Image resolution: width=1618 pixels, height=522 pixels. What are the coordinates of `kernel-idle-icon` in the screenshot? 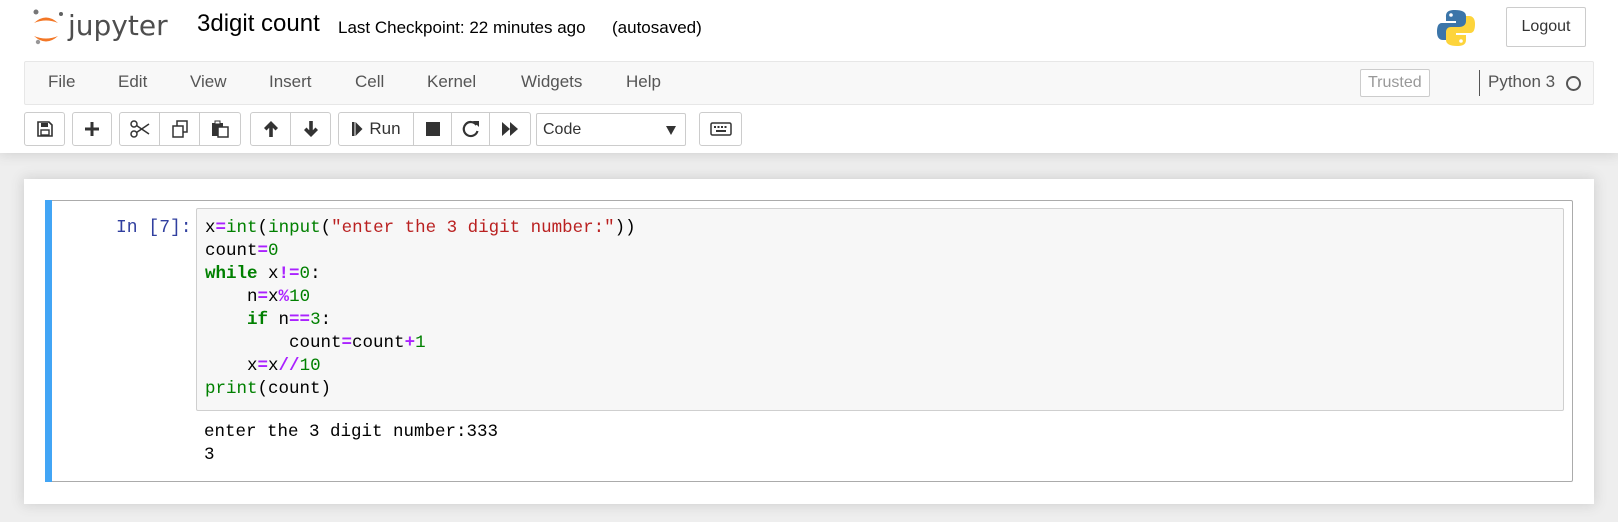 It's located at (1573, 83).